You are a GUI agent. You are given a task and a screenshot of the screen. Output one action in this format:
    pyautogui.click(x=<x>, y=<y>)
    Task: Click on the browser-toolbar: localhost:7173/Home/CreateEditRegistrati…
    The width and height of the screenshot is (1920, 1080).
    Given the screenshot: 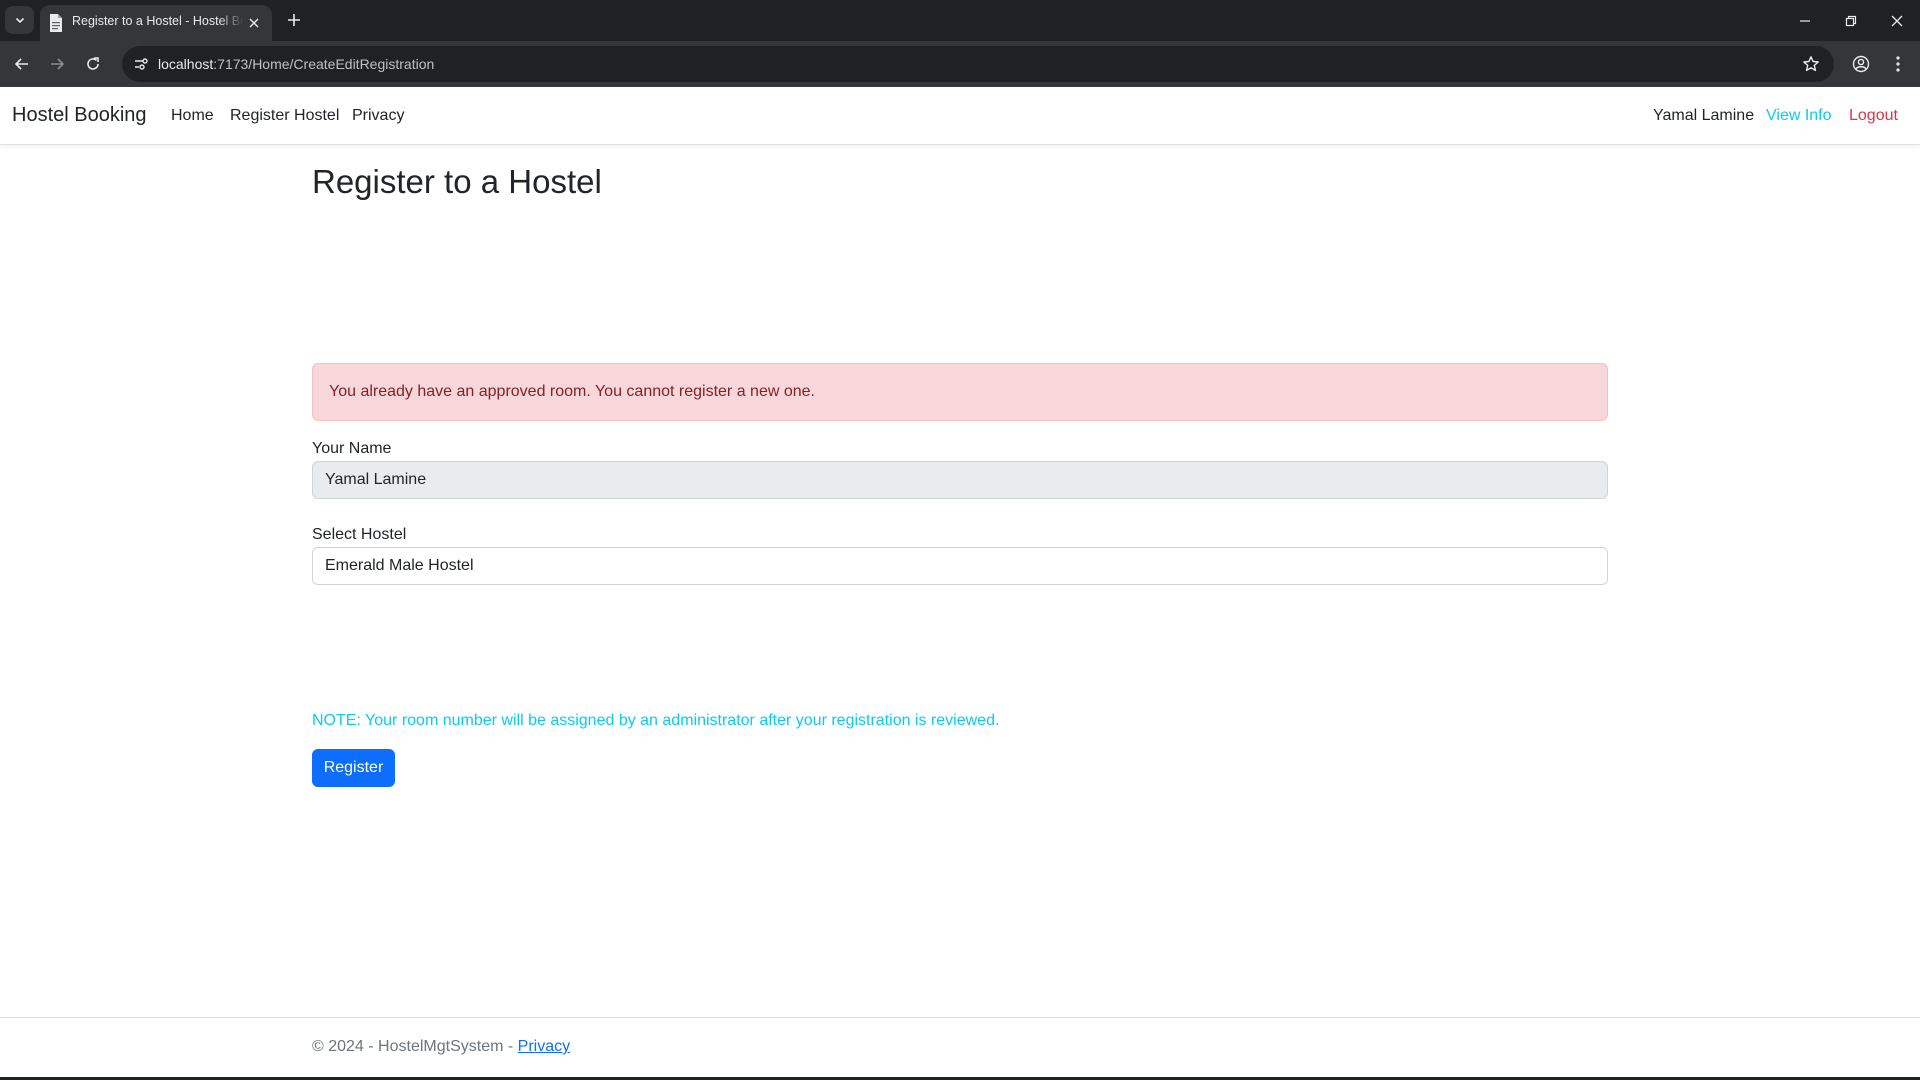 What is the action you would take?
    pyautogui.click(x=960, y=64)
    